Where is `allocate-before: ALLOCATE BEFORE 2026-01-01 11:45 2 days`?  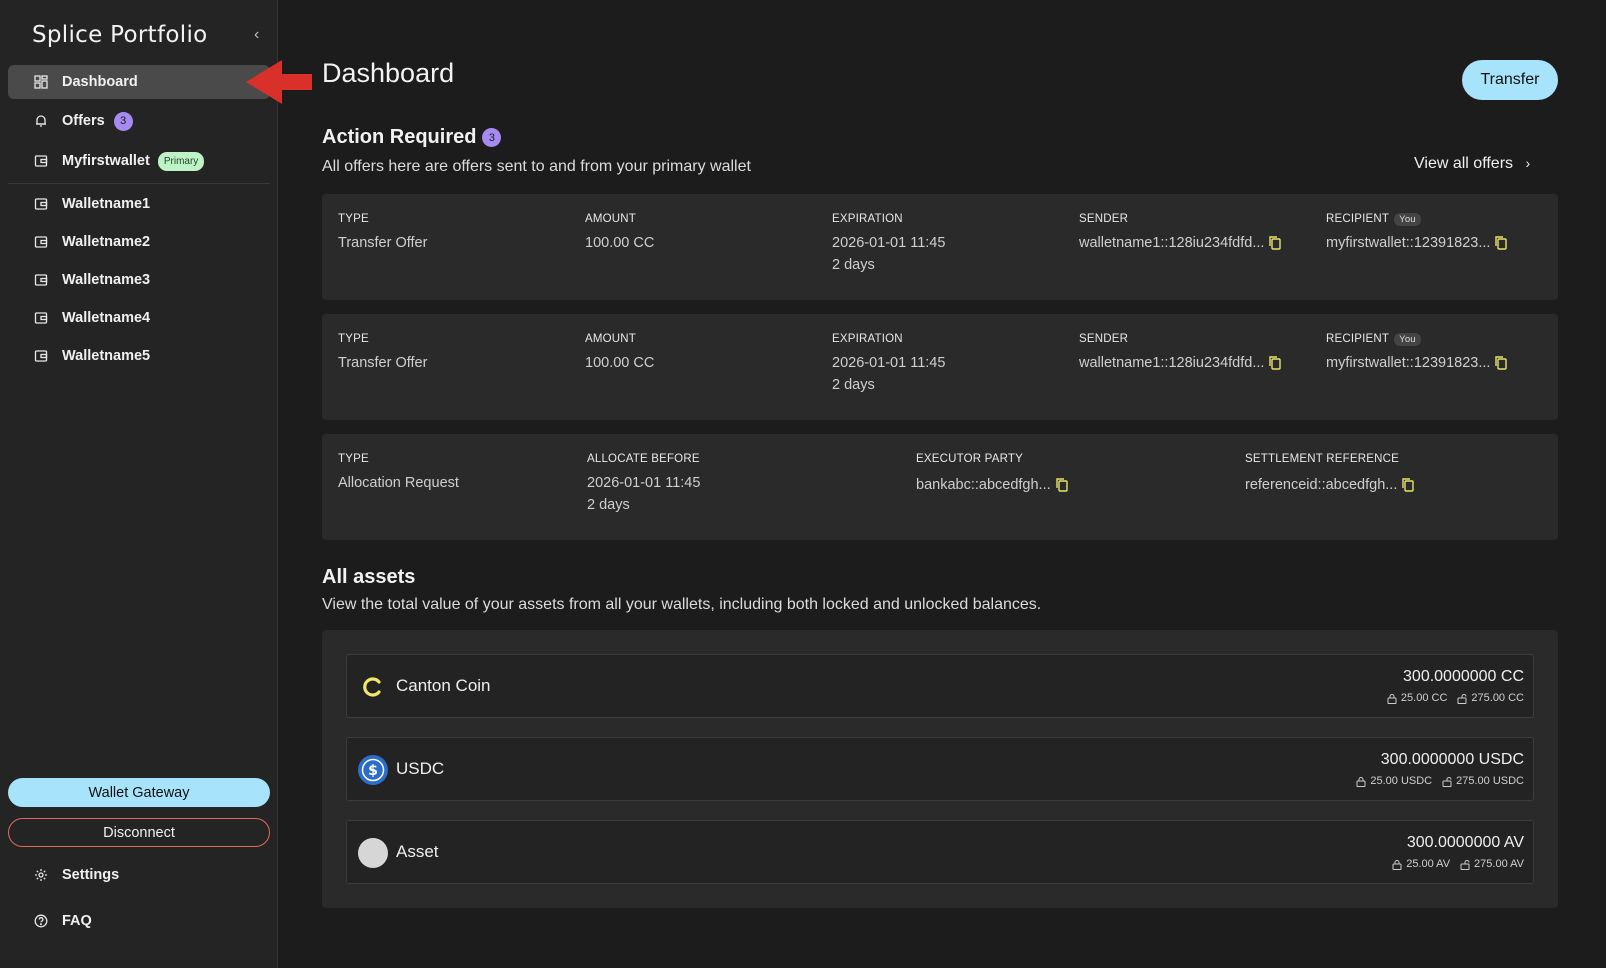
allocate-before: ALLOCATE BEFORE 2026-01-01 11:45 2 days is located at coordinates (644, 483).